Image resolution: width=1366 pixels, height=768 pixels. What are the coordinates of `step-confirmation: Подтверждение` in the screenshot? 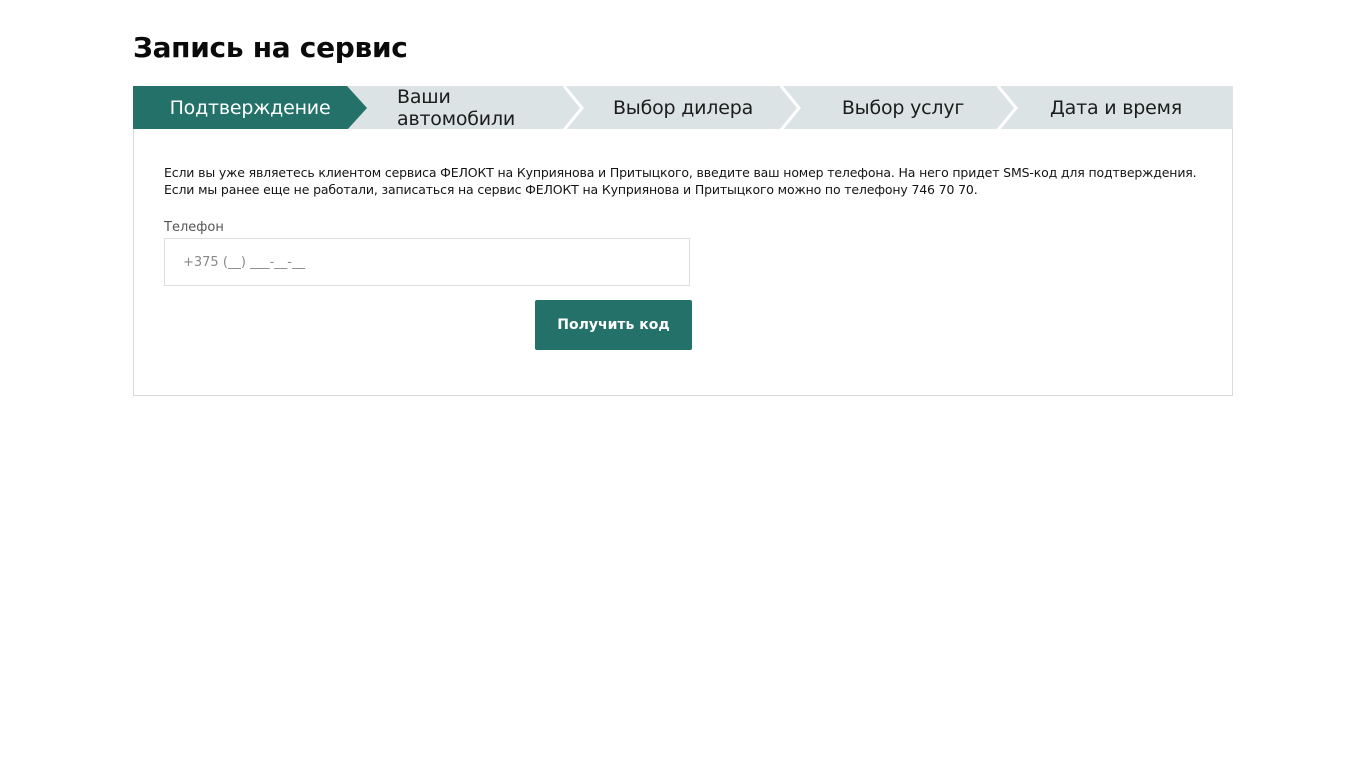 It's located at (250, 108).